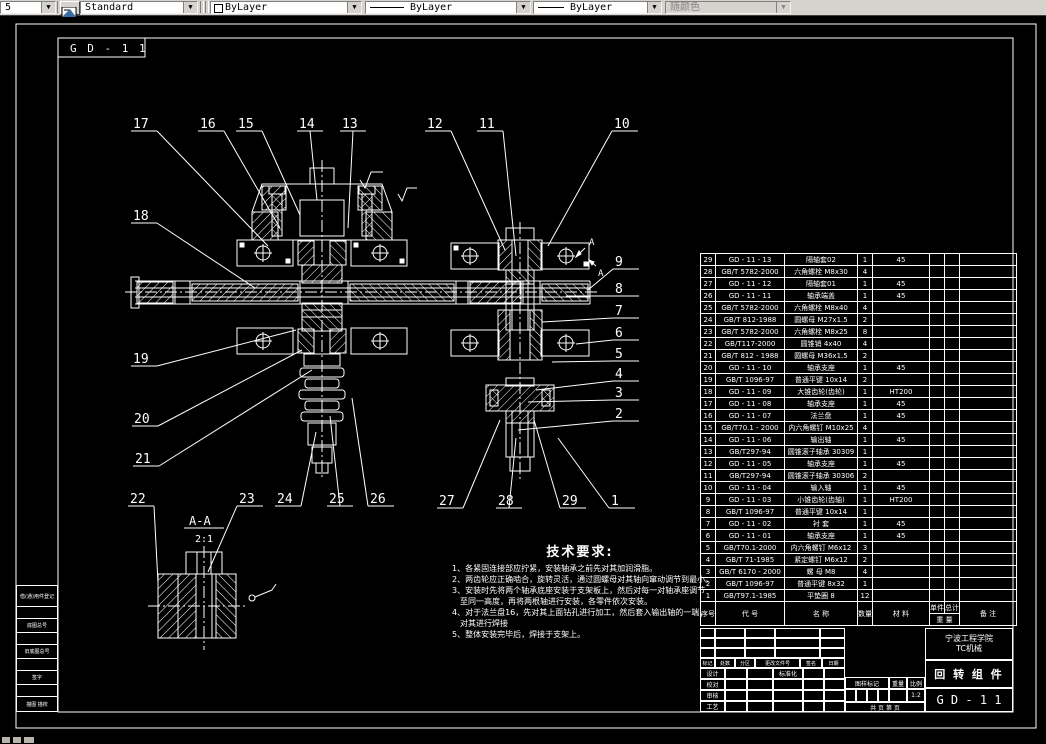  I want to click on linetype-combo: ByLayer ▼, so click(448, 7).